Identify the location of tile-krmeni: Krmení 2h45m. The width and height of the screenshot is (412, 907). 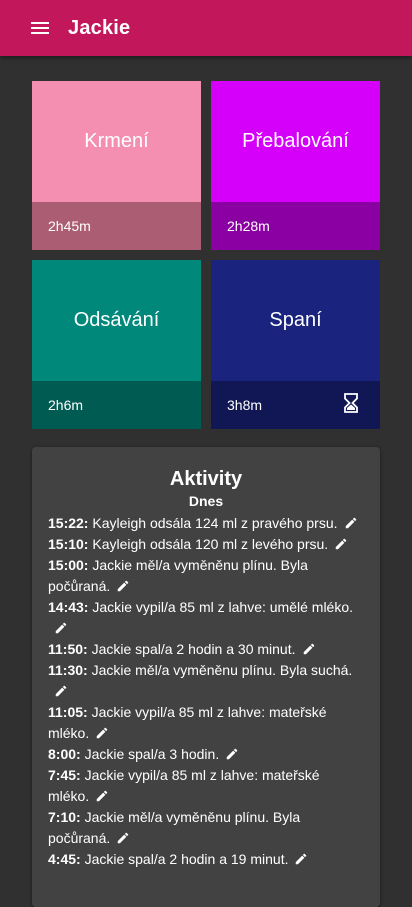
(116, 165).